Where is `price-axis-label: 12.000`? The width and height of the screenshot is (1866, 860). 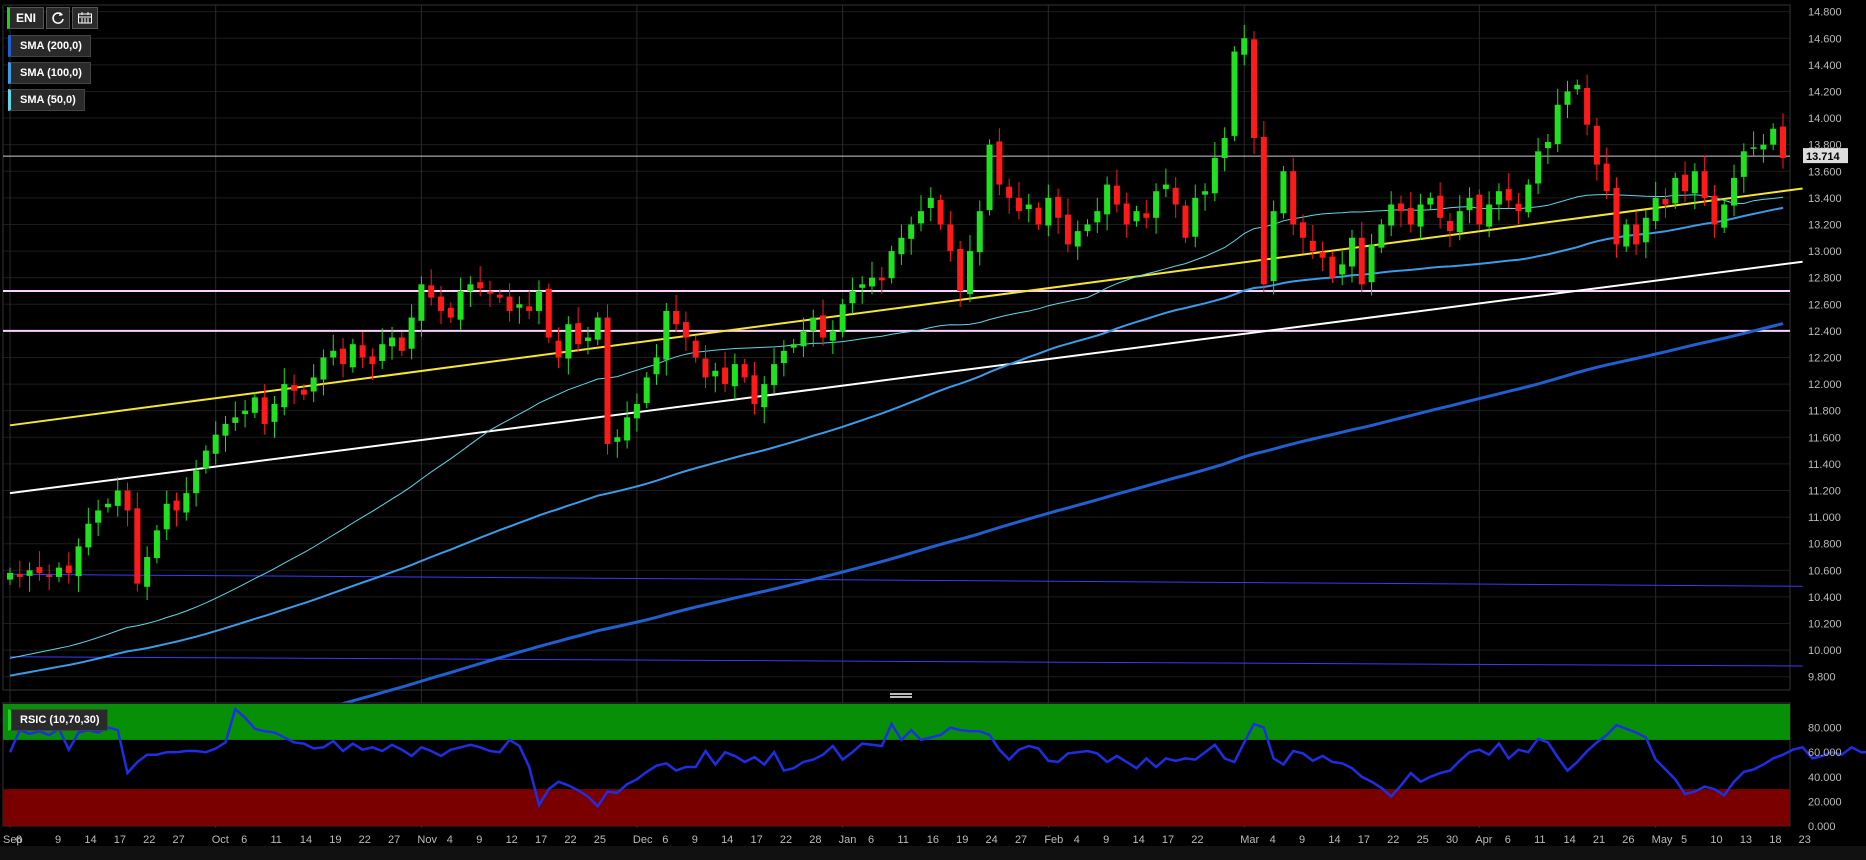 price-axis-label: 12.000 is located at coordinates (1825, 385).